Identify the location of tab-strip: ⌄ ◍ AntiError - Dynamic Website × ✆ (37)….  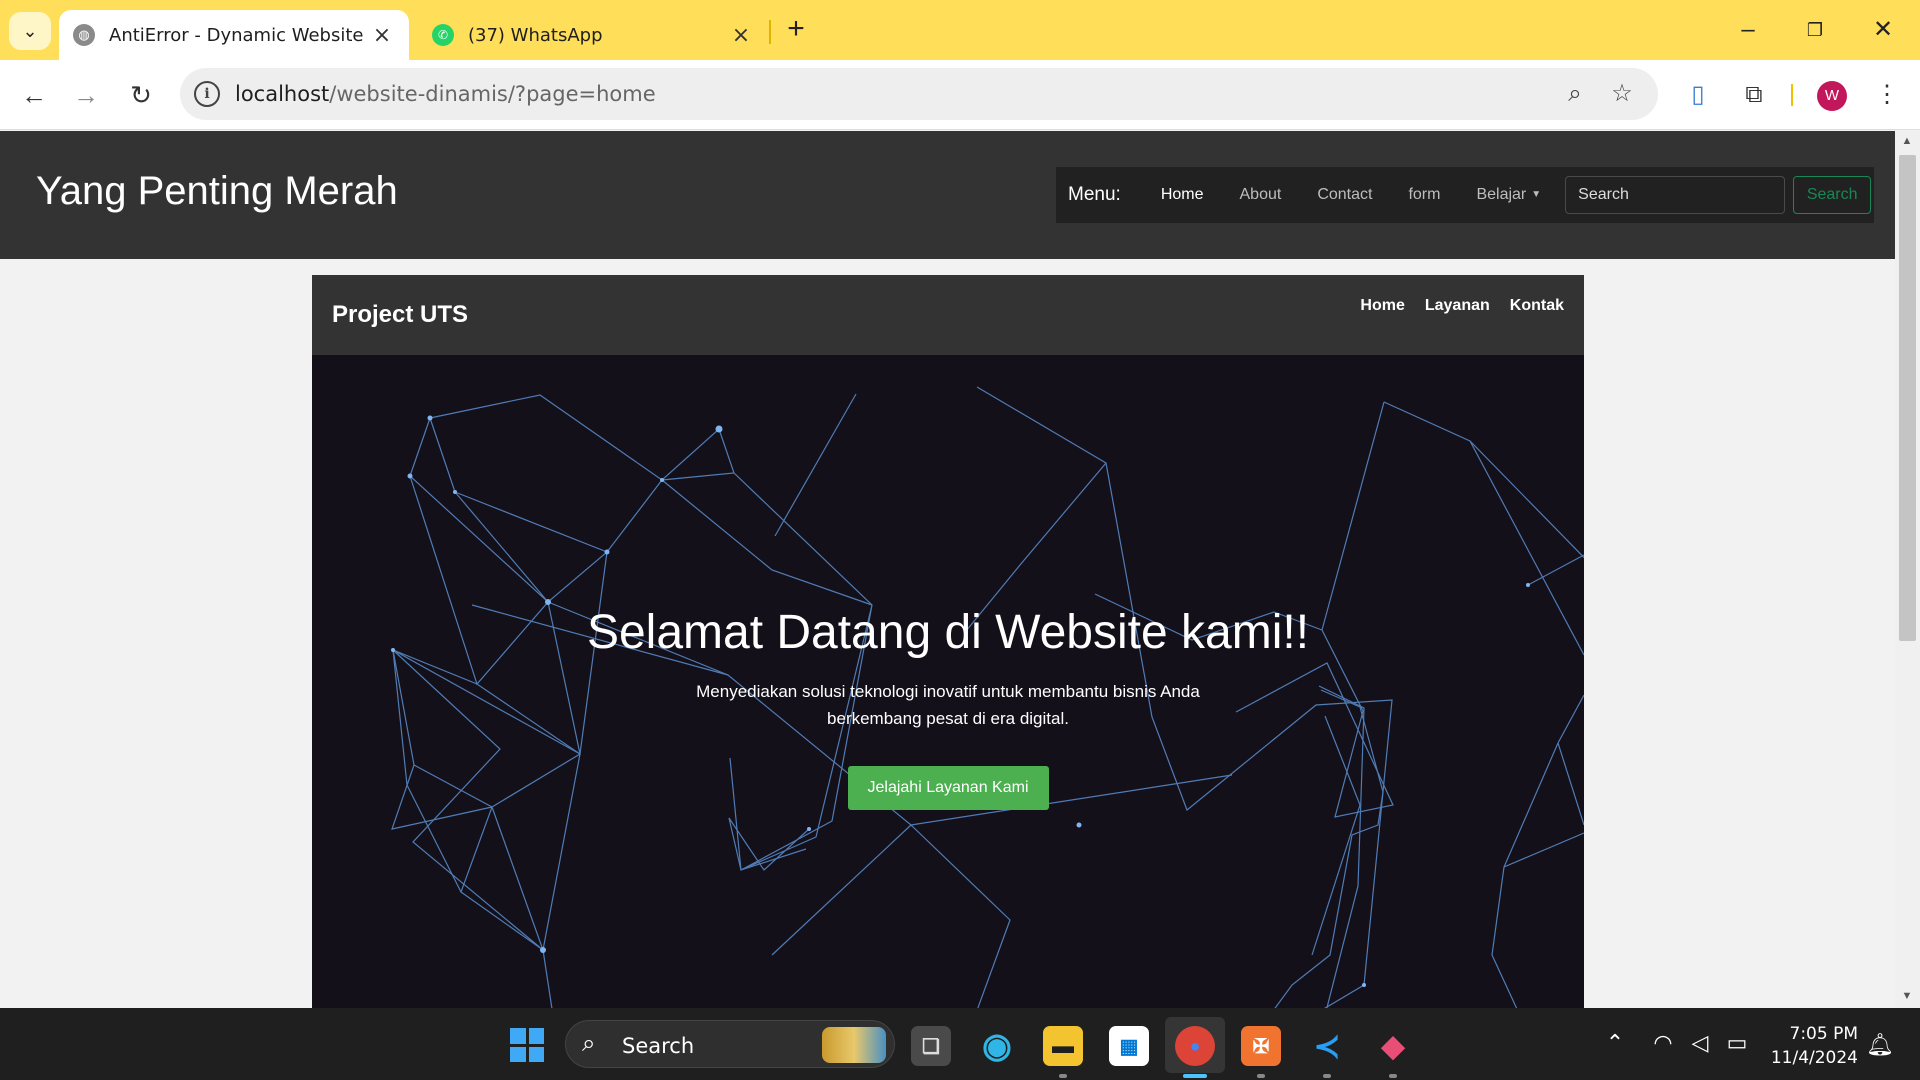
(960, 30).